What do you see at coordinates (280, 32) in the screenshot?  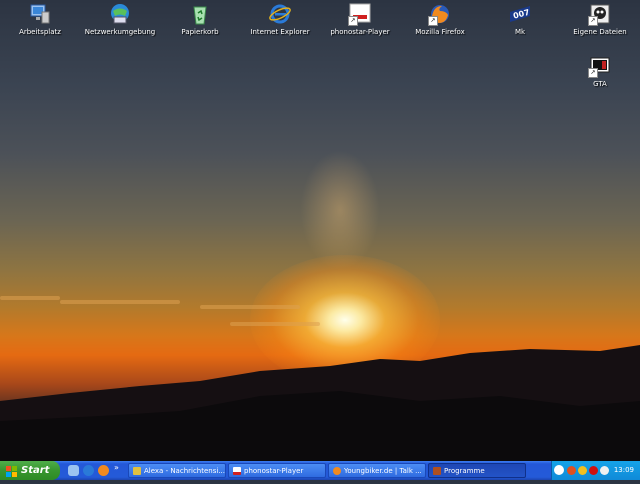 I see `desktop-icon-label: Internet Explorer` at bounding box center [280, 32].